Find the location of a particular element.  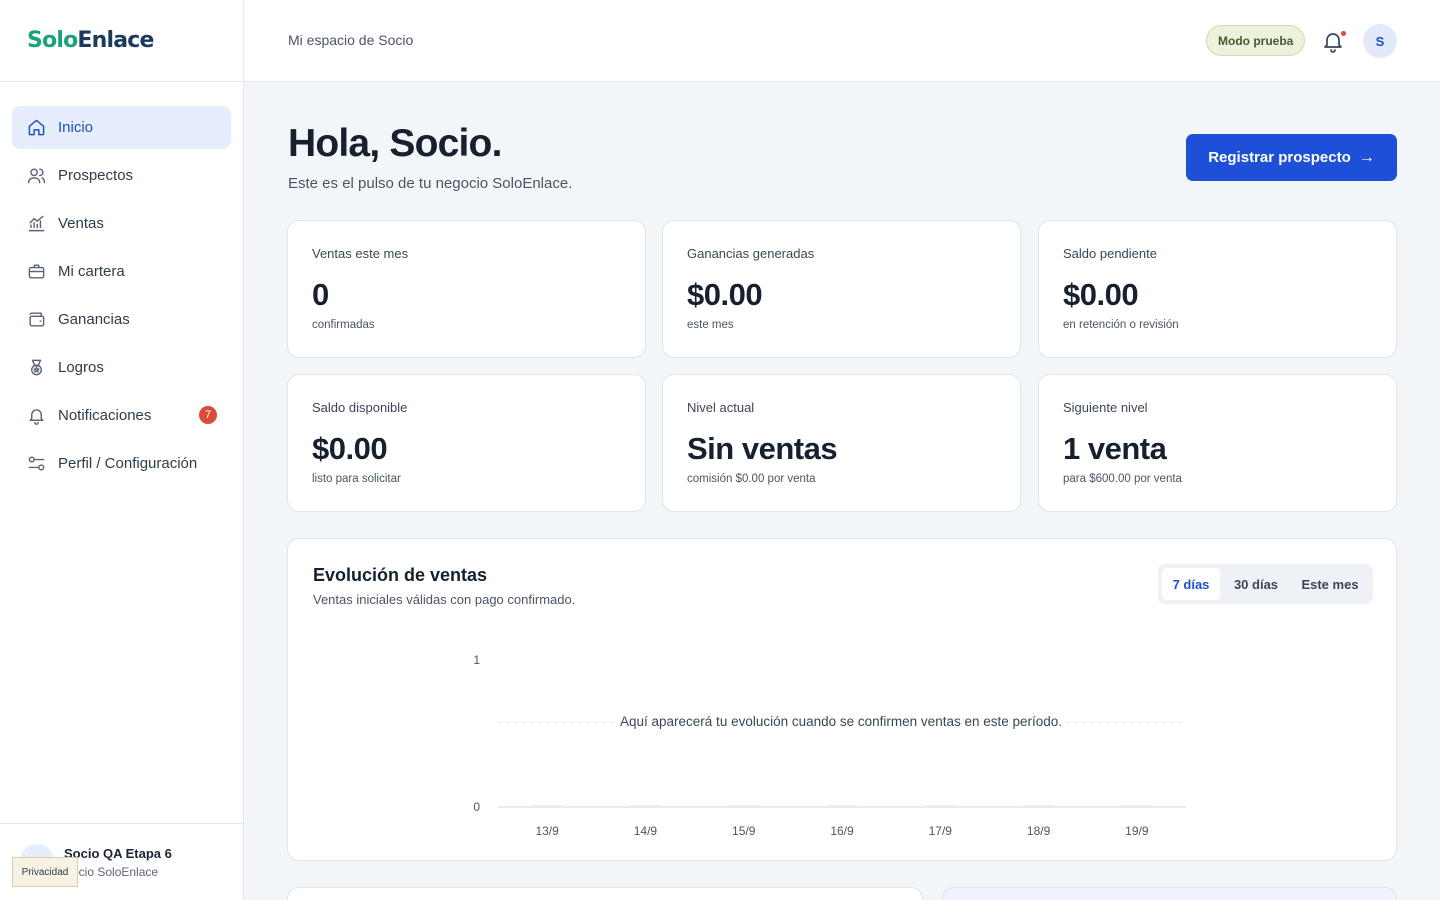

stat-value: Sin ventas is located at coordinates (762, 448).